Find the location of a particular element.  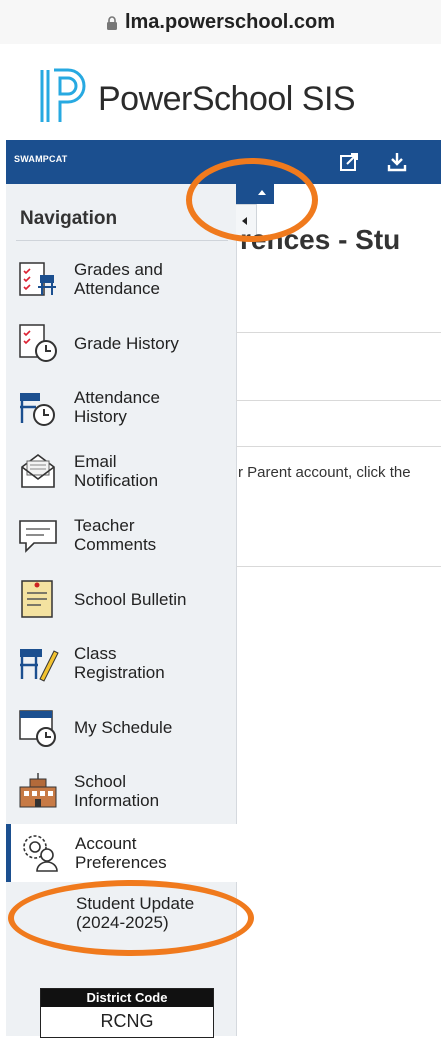

district-code-label: District Code is located at coordinates (127, 998).